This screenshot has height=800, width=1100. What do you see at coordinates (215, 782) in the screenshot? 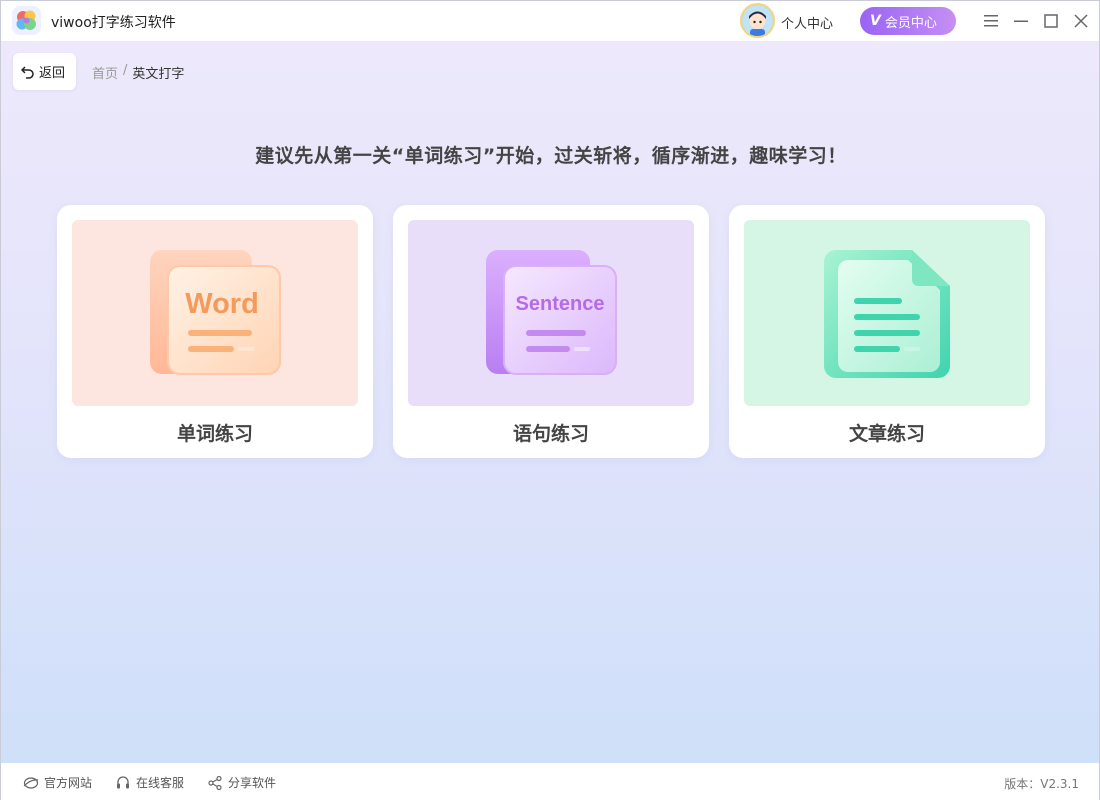
I see `share-icon` at bounding box center [215, 782].